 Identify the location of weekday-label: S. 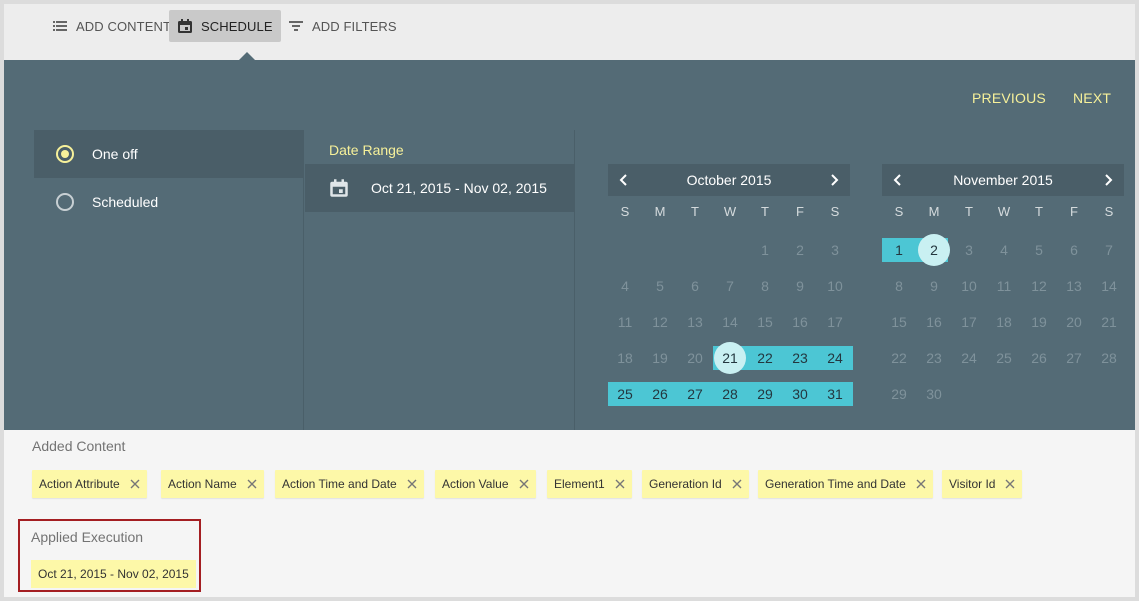
(899, 211).